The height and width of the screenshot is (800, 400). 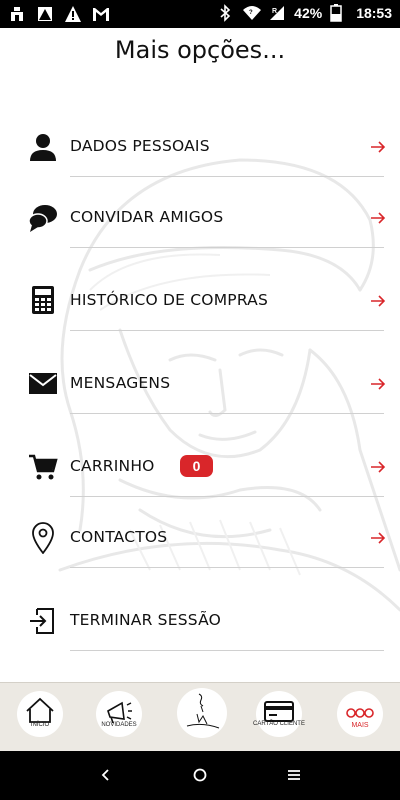 I want to click on envelope-icon, so click(x=43, y=384).